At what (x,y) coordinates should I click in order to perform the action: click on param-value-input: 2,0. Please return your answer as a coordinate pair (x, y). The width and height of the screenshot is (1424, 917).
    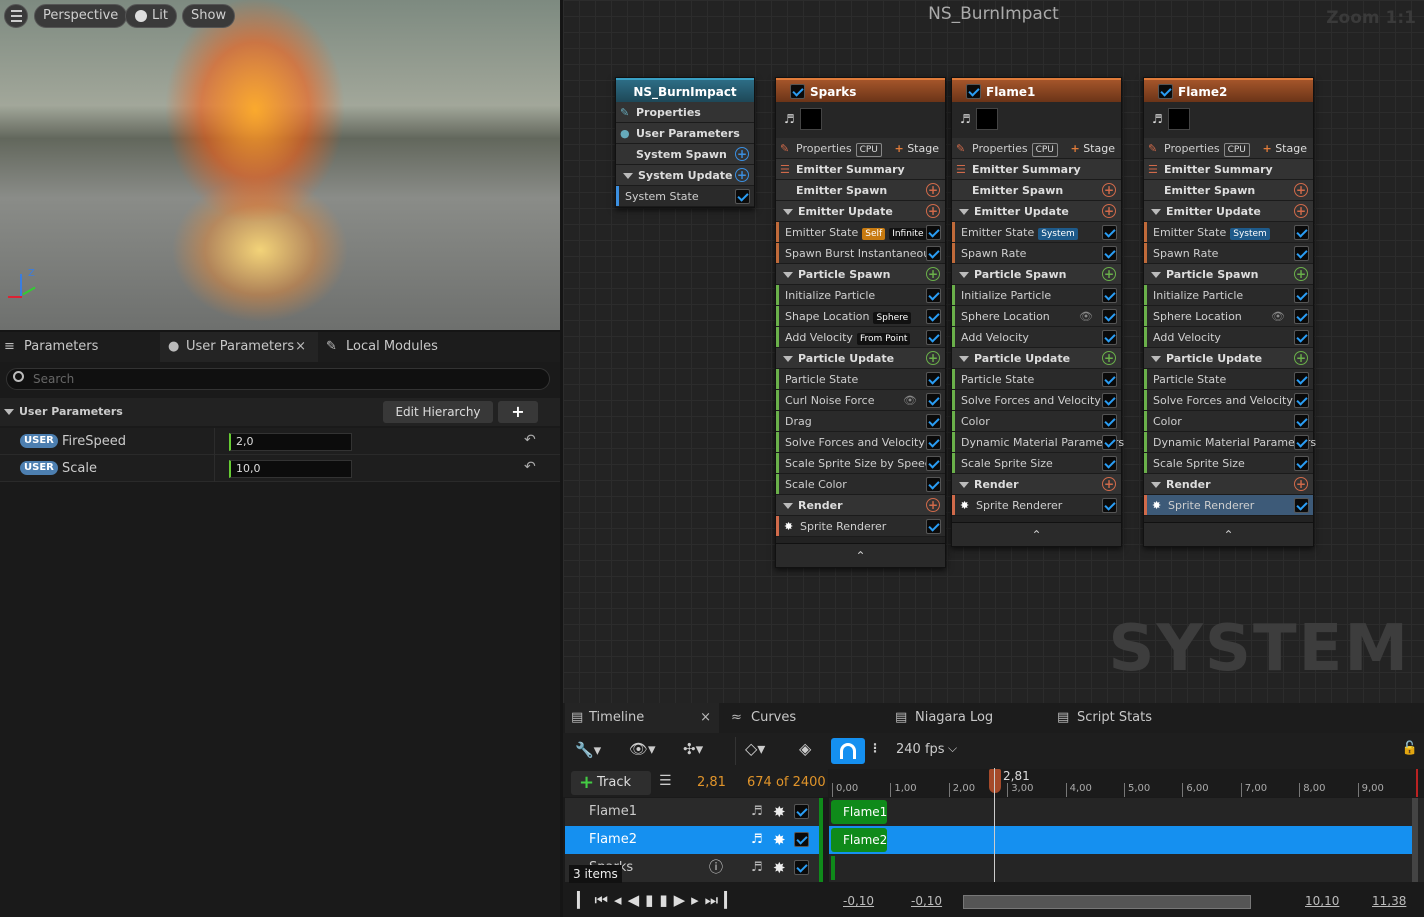
    Looking at the image, I should click on (290, 442).